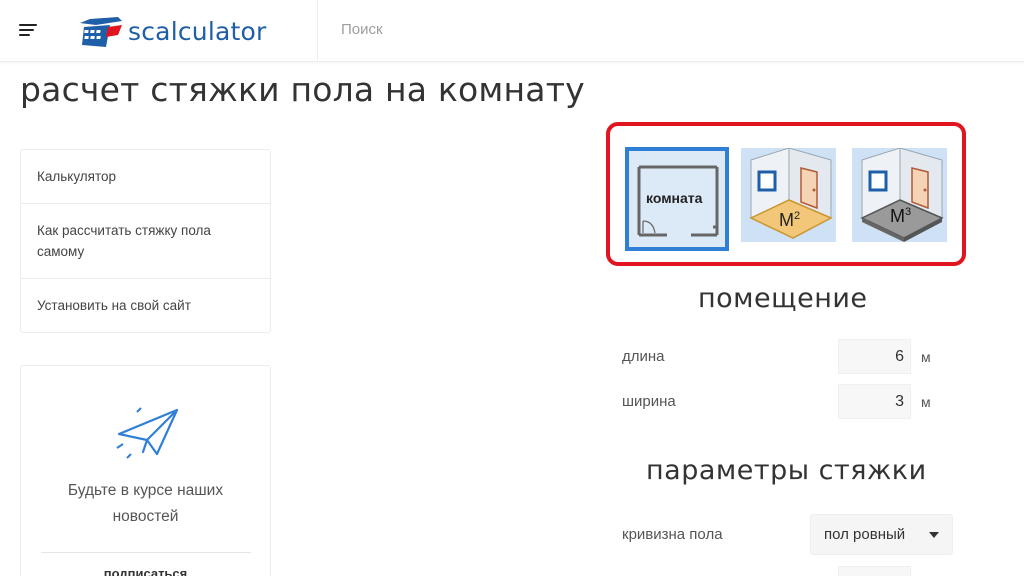  I want to click on mode-room-tile: комната, so click(677, 199).